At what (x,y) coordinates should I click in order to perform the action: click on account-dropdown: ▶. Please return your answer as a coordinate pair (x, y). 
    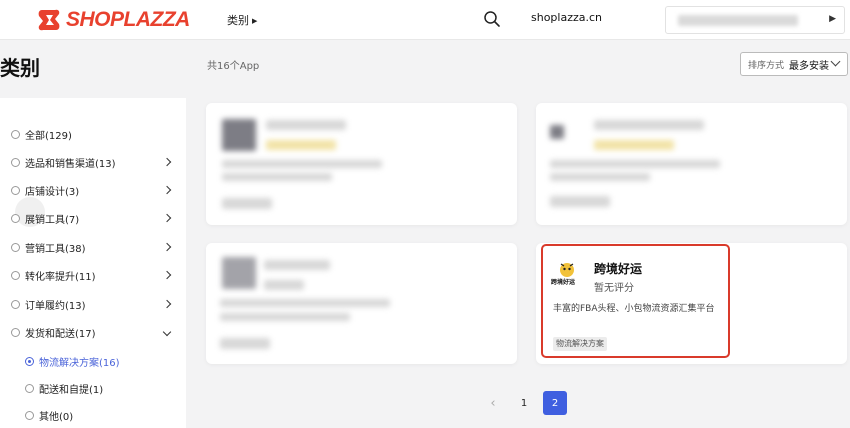
    Looking at the image, I should click on (755, 20).